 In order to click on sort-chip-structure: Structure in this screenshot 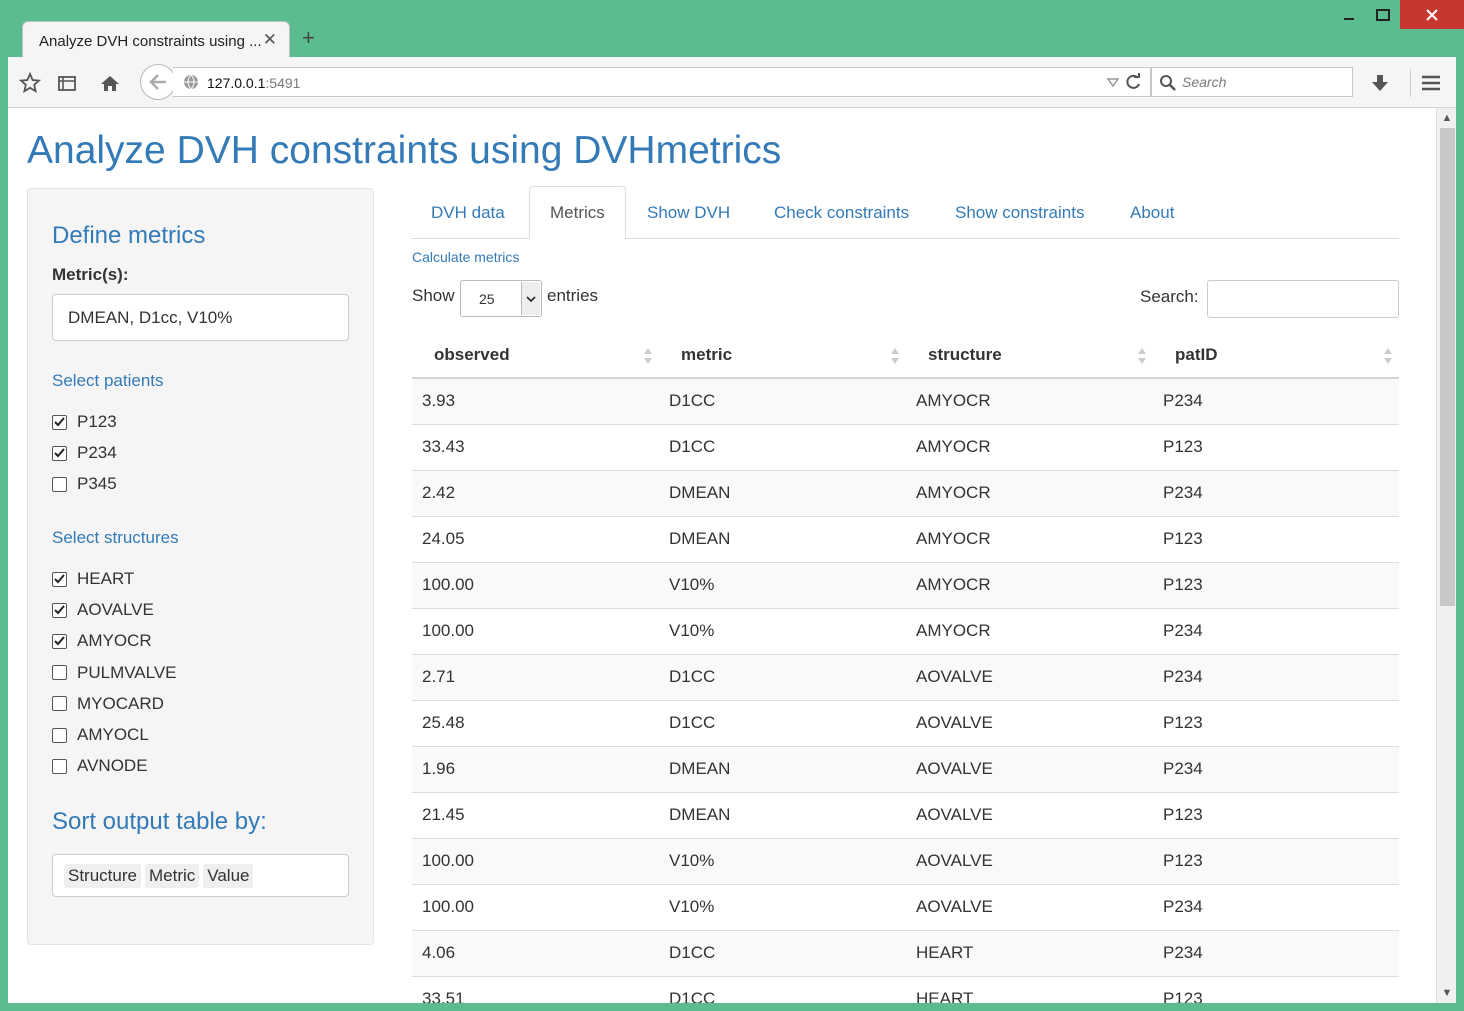, I will do `click(102, 875)`.